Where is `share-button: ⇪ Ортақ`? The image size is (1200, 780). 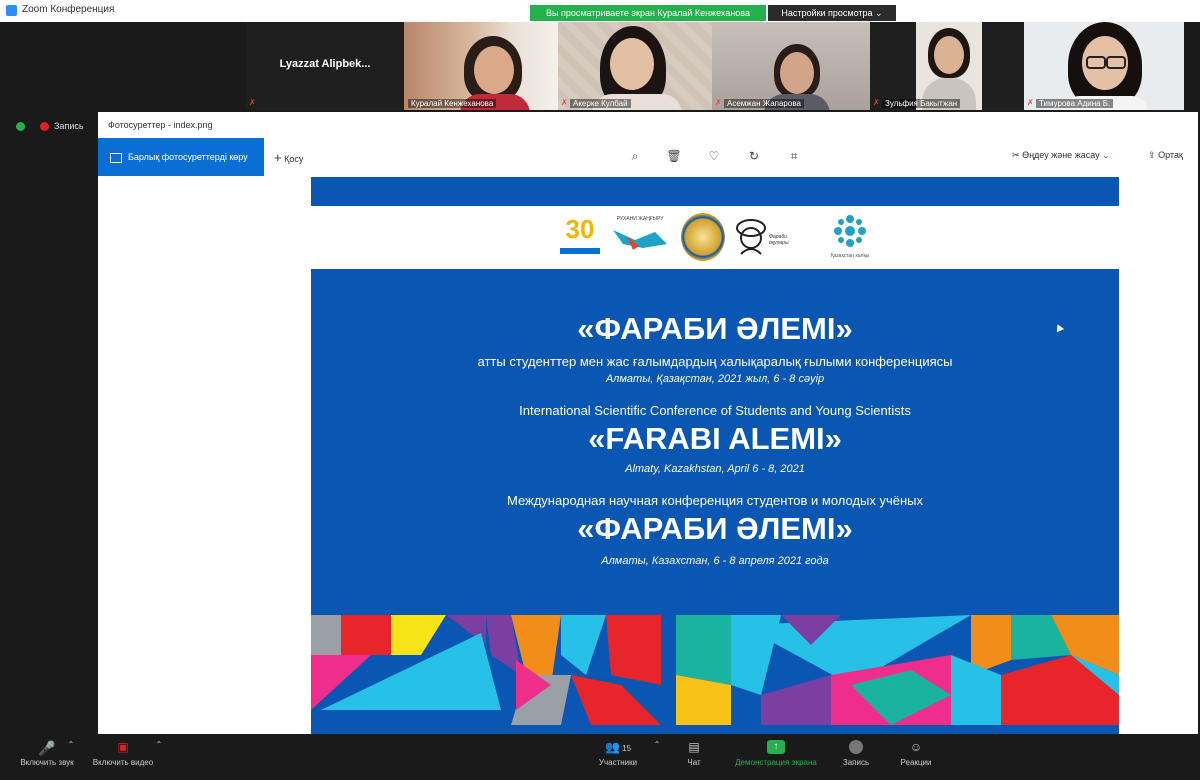
share-button: ⇪ Ортақ is located at coordinates (1165, 155).